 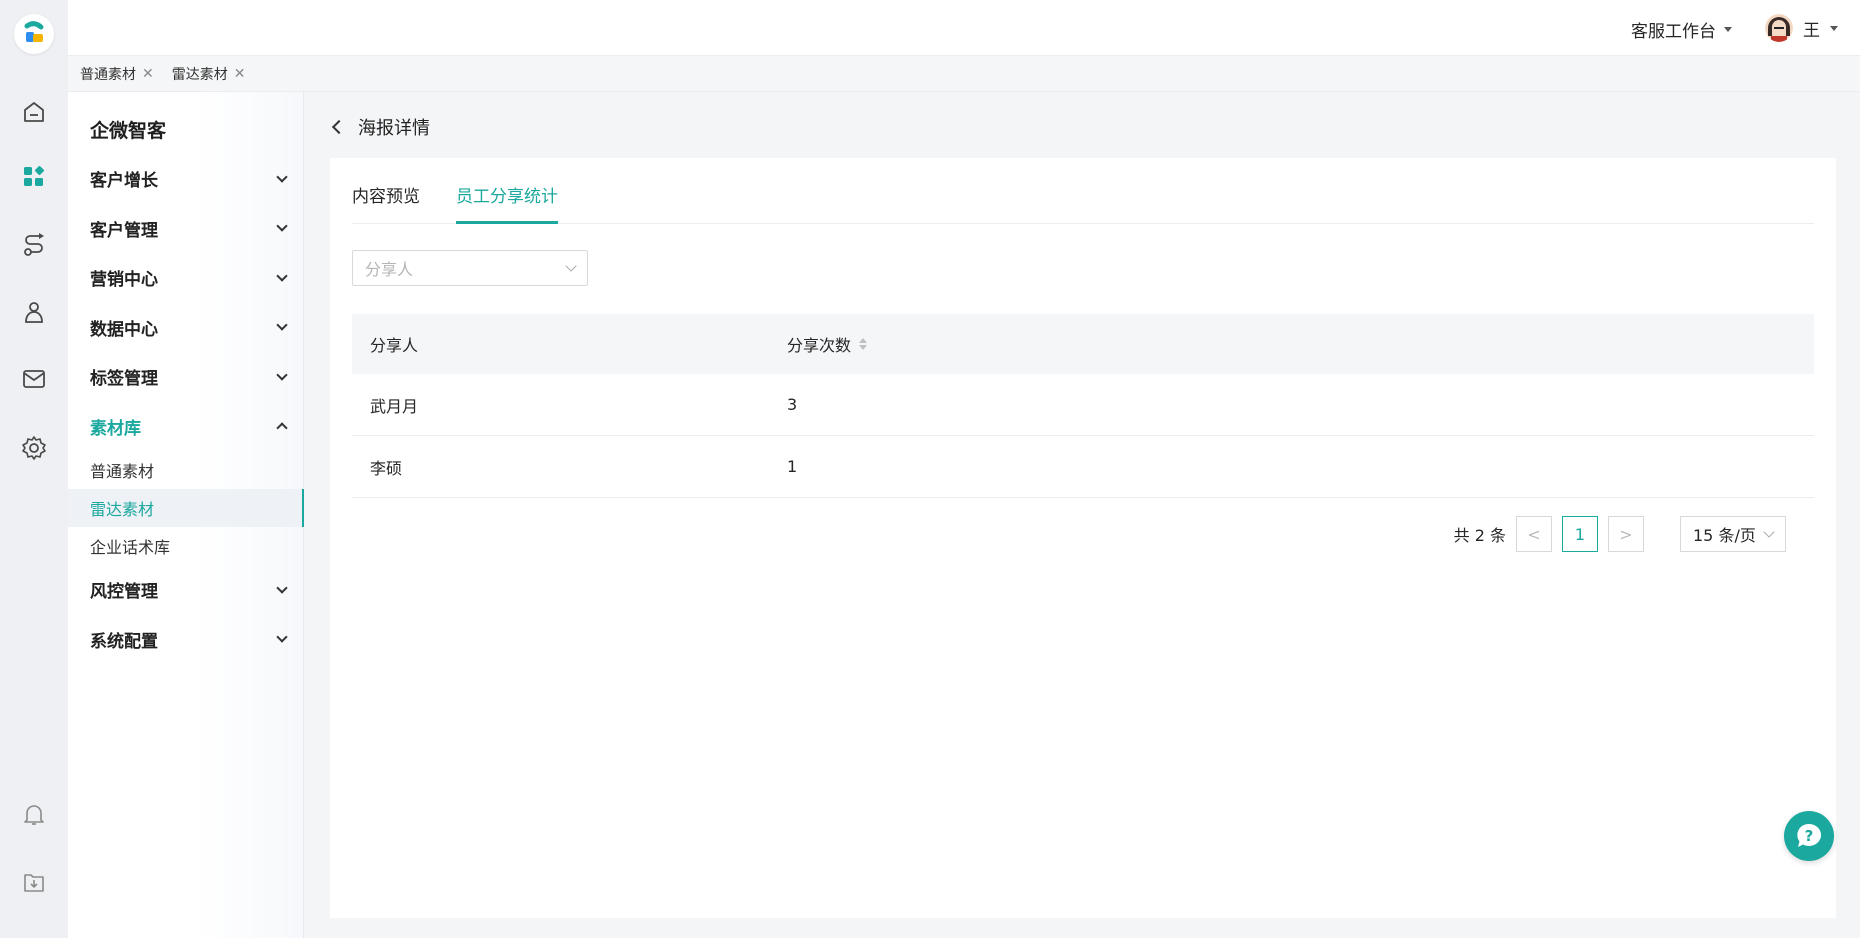 What do you see at coordinates (819, 345) in the screenshot?
I see `column-header-label: 分享次数` at bounding box center [819, 345].